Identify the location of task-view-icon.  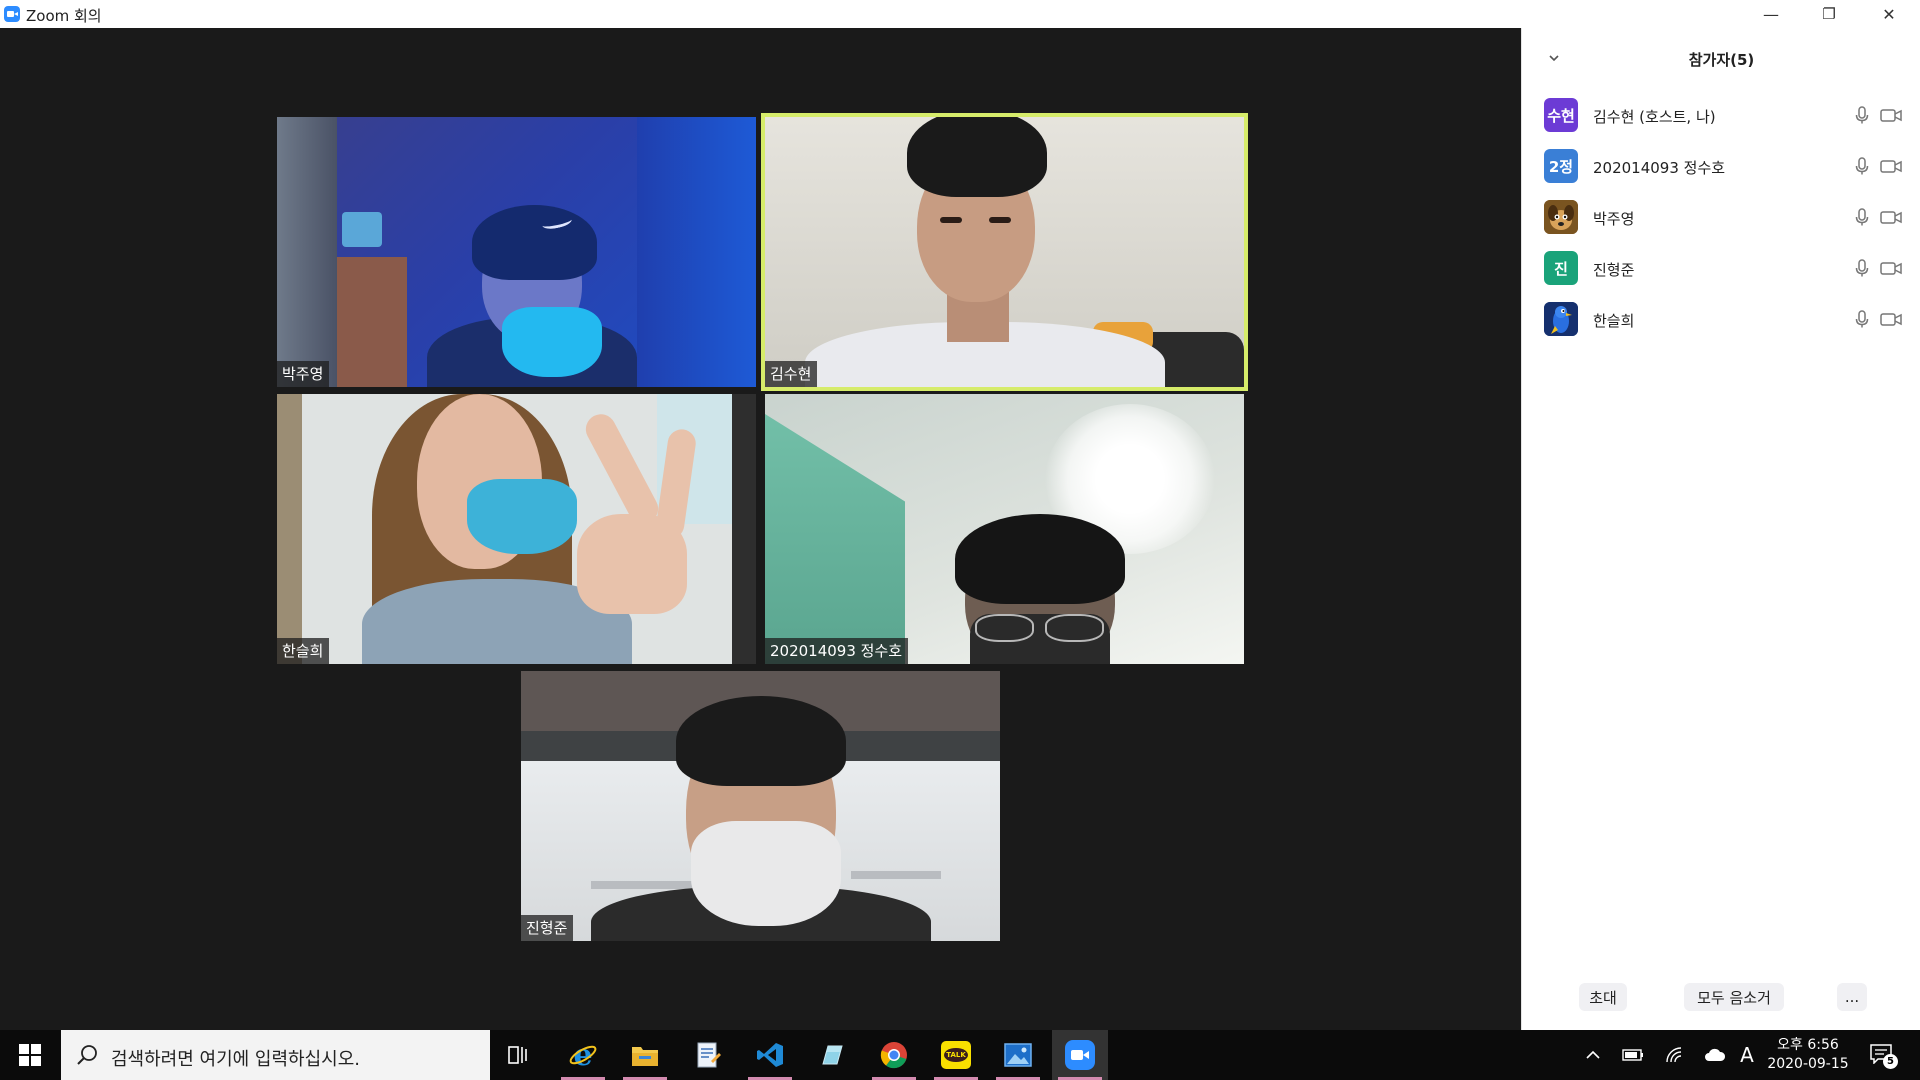
(520, 1055).